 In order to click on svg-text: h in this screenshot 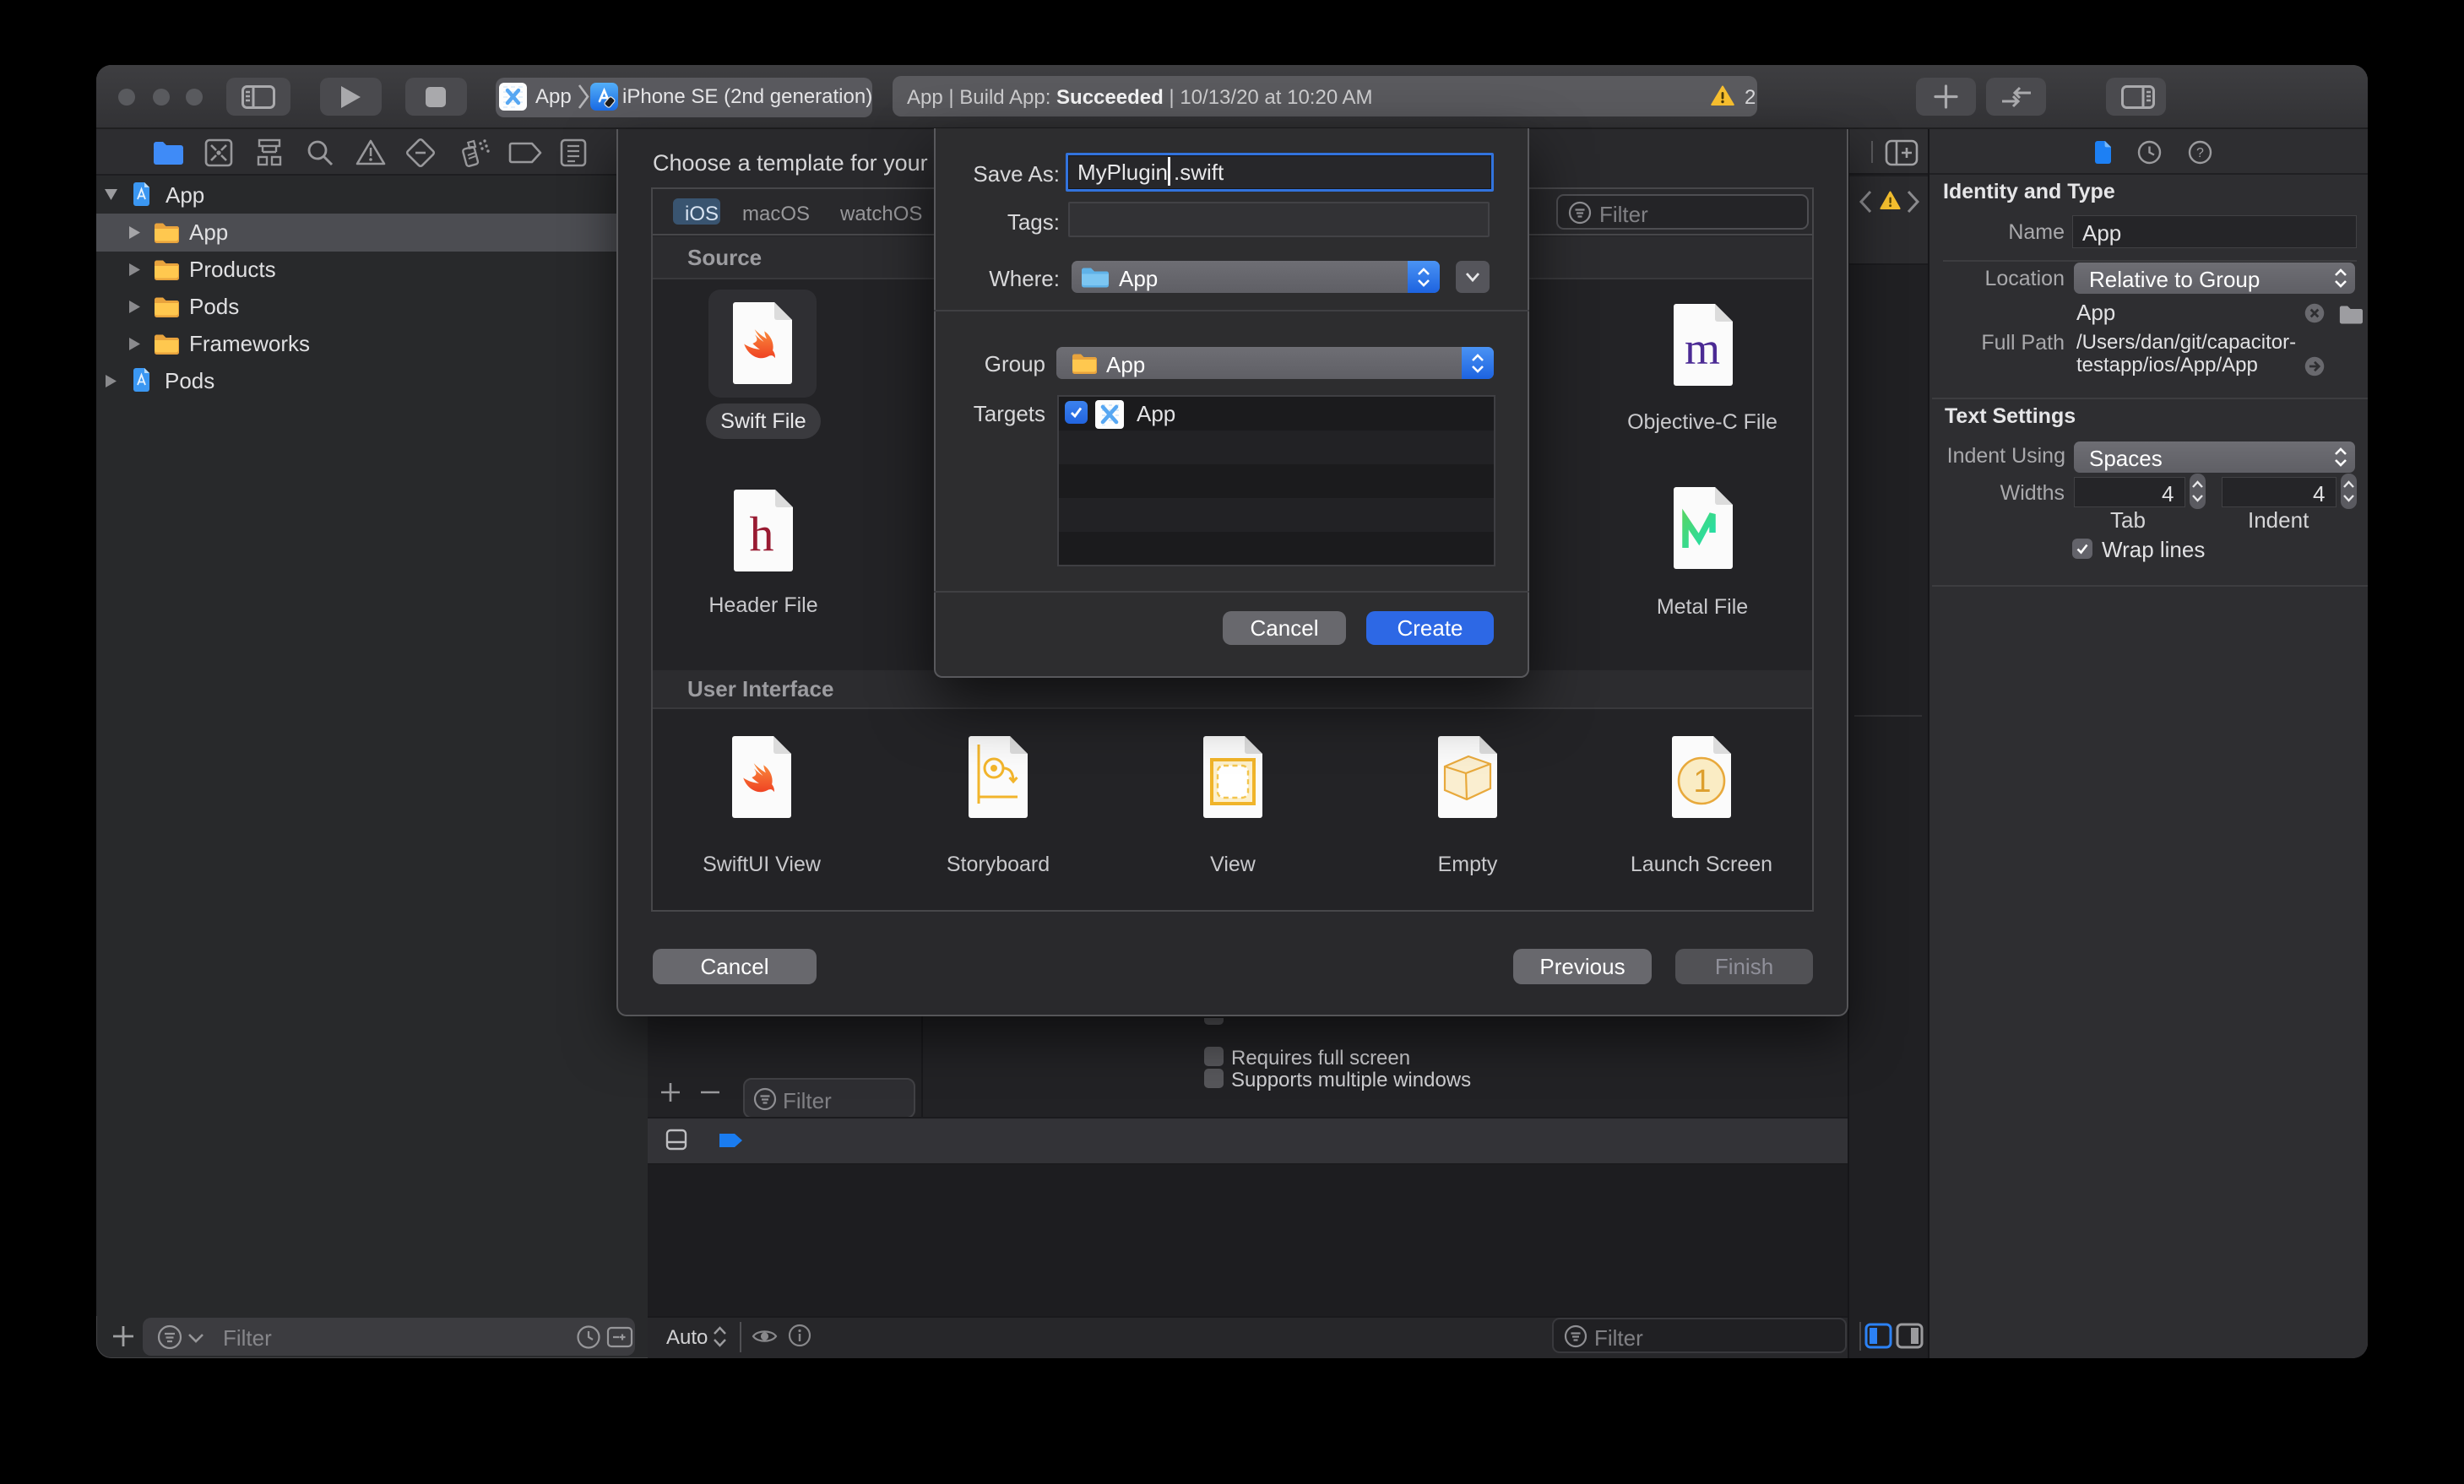, I will do `click(762, 533)`.